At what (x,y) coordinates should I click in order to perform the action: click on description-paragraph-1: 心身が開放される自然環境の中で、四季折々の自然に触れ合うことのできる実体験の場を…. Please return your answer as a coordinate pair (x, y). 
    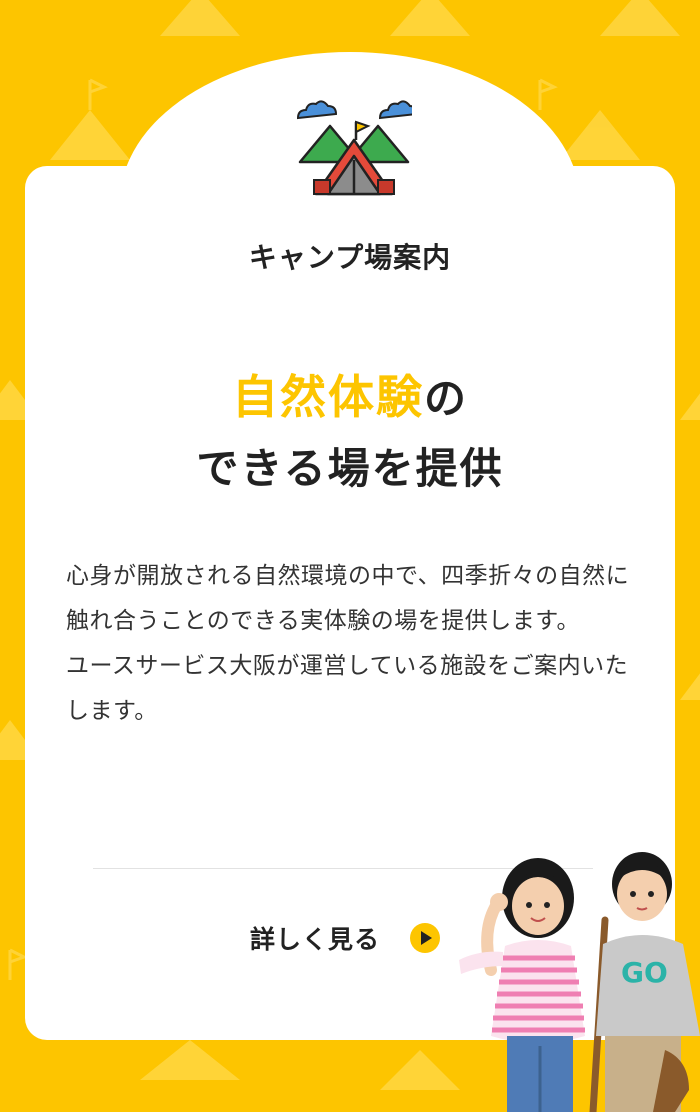
    Looking at the image, I should click on (348, 598).